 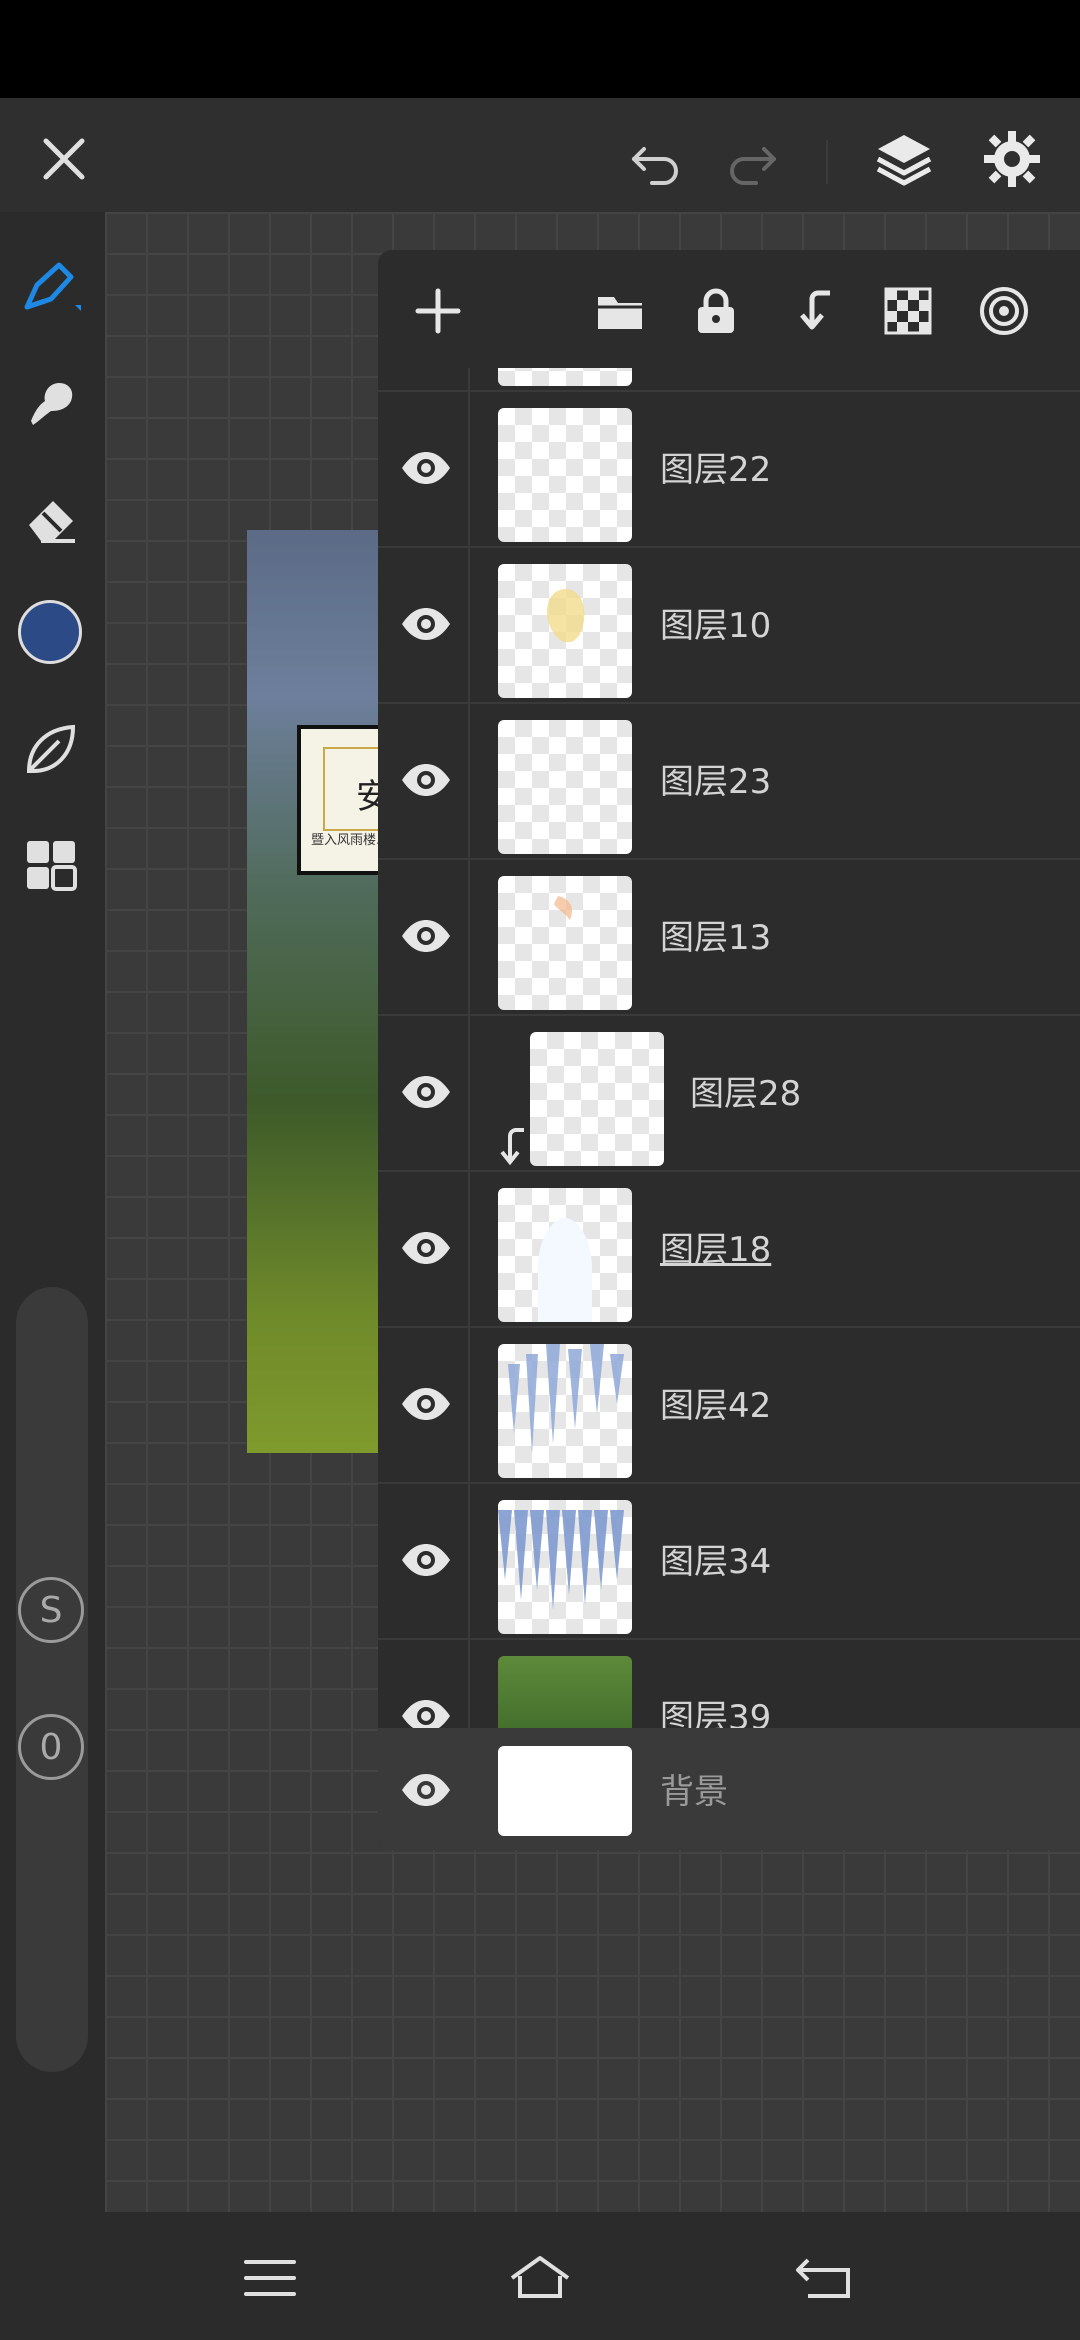 I want to click on smudge-finger-icon, so click(x=51, y=403).